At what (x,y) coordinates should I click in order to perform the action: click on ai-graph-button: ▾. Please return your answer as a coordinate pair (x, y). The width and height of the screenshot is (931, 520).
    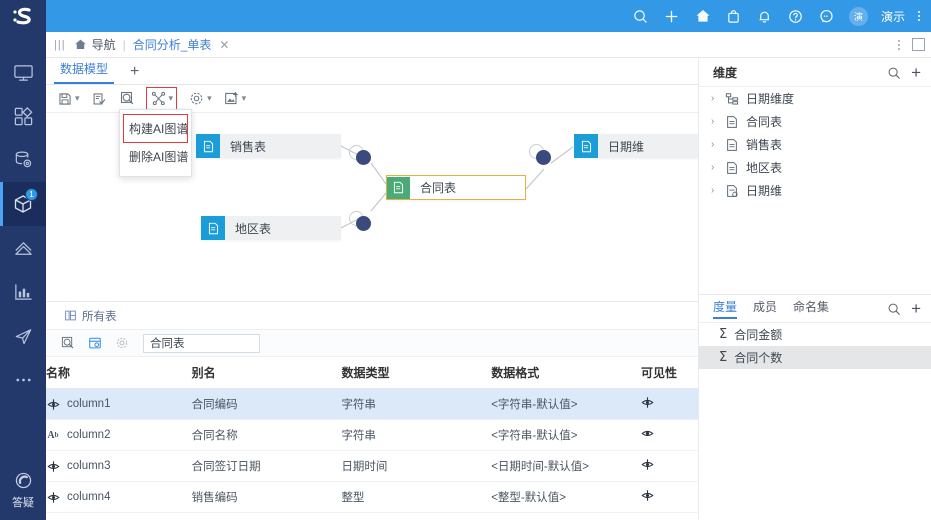
    Looking at the image, I should click on (161, 98).